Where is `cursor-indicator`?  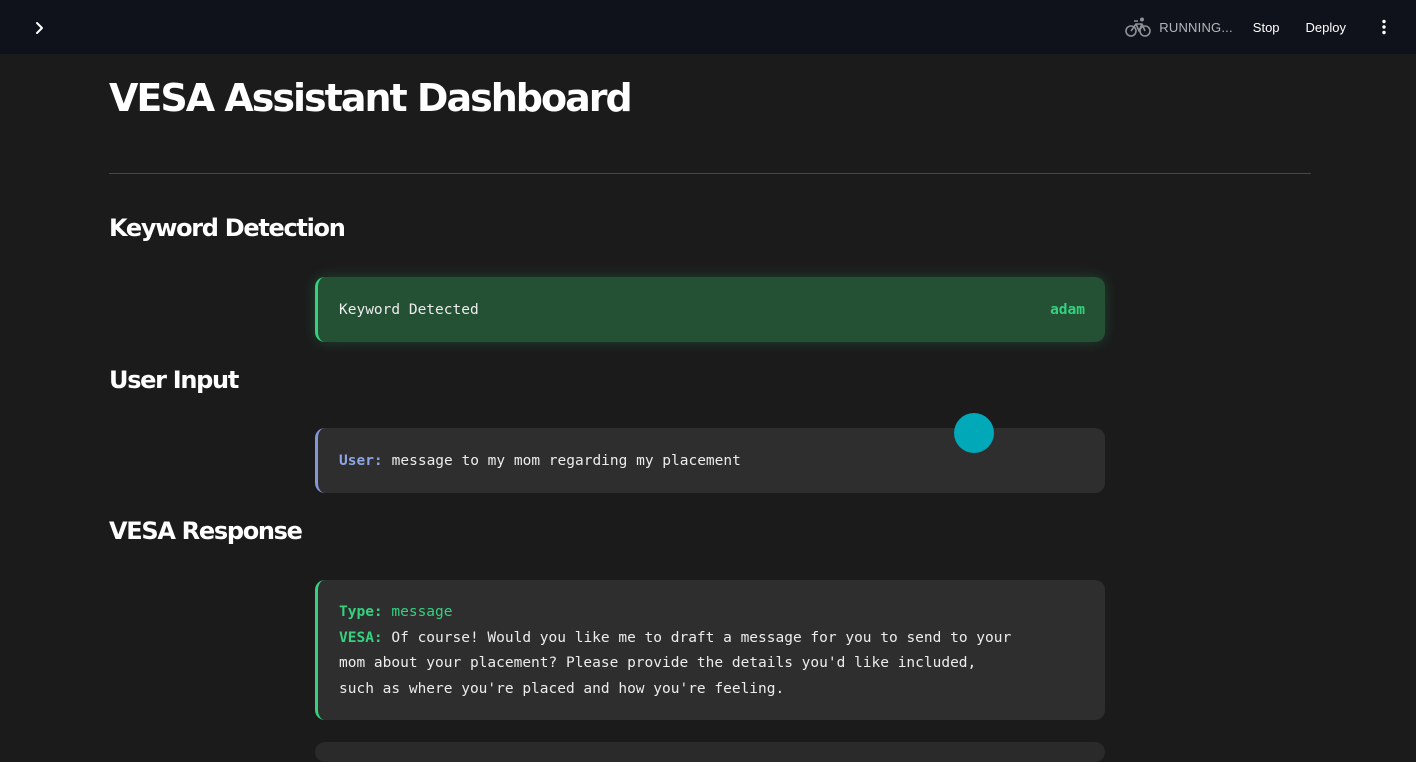
cursor-indicator is located at coordinates (974, 433).